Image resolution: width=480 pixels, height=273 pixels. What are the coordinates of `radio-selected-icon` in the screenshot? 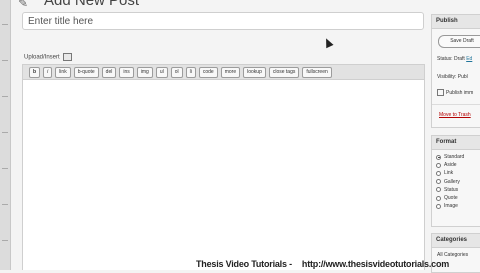 It's located at (438, 157).